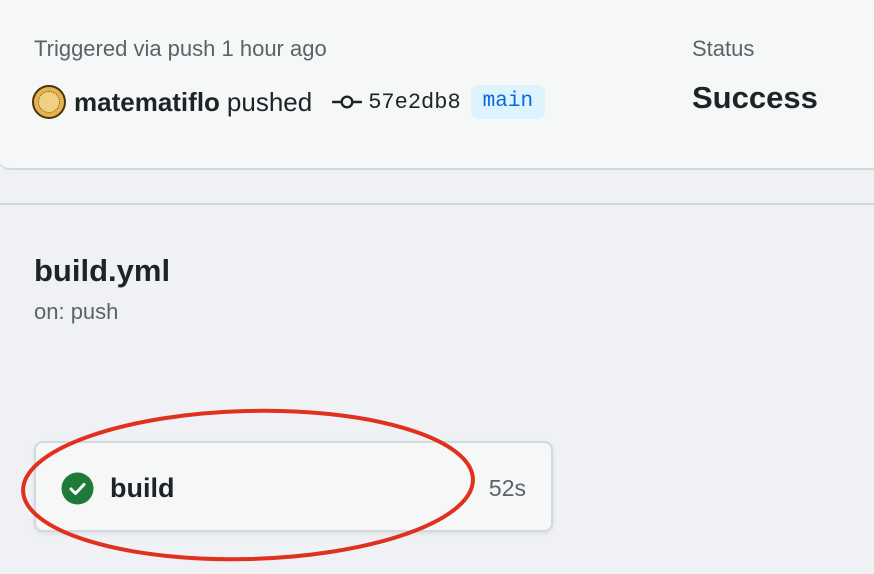 The height and width of the screenshot is (574, 874). Describe the element at coordinates (347, 102) in the screenshot. I see `git-commit-icon` at that location.